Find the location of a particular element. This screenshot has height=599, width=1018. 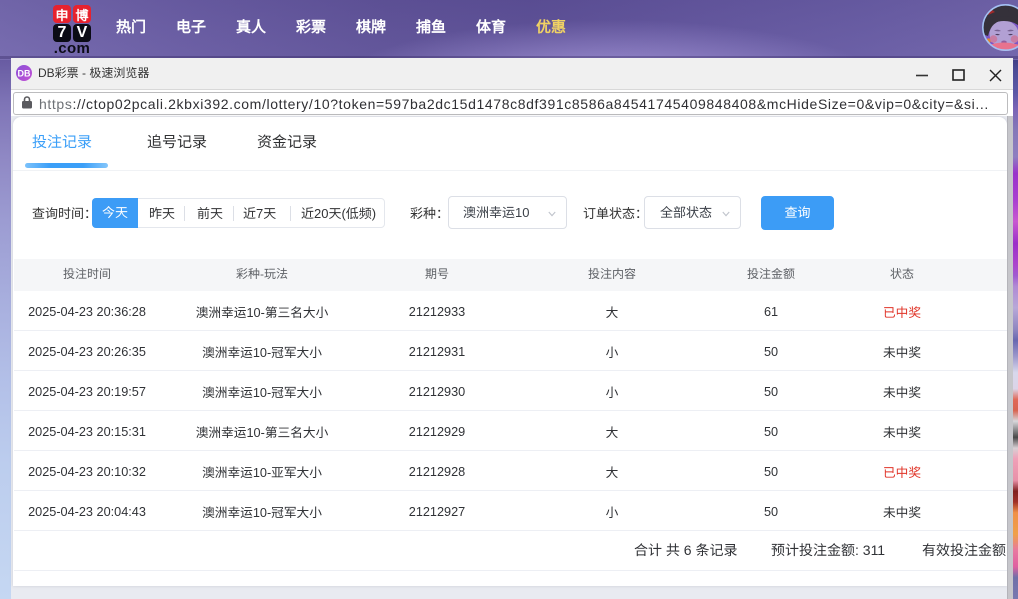

svg-text: DB is located at coordinates (24, 74).